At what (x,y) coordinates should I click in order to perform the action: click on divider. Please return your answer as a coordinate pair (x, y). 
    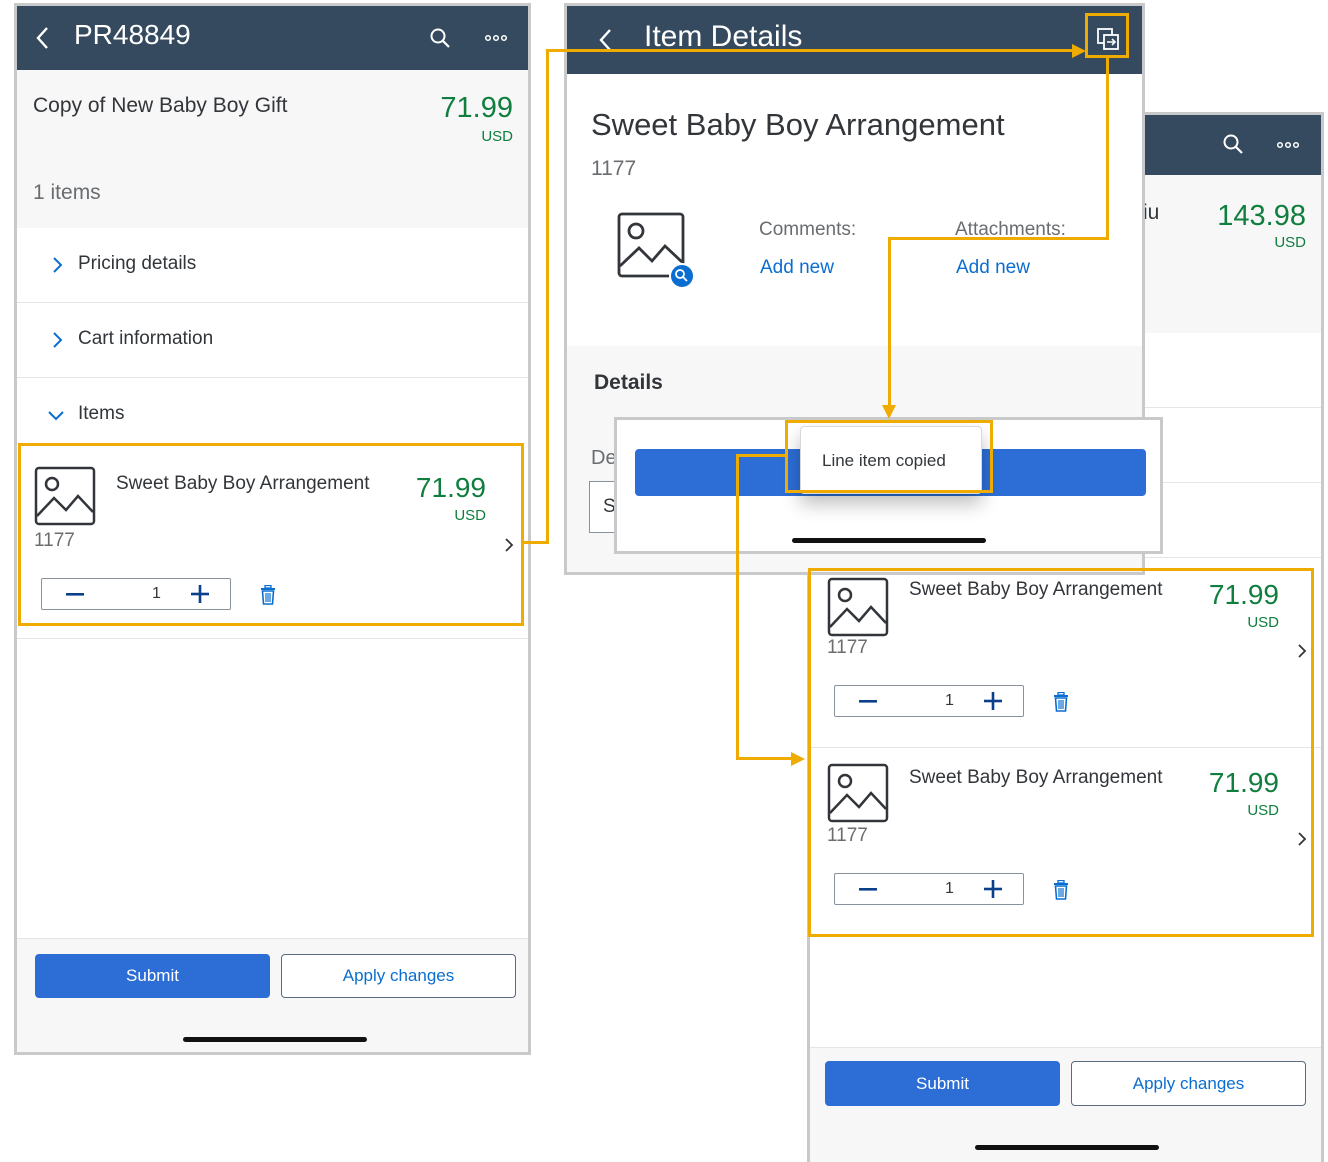
    Looking at the image, I should click on (272, 638).